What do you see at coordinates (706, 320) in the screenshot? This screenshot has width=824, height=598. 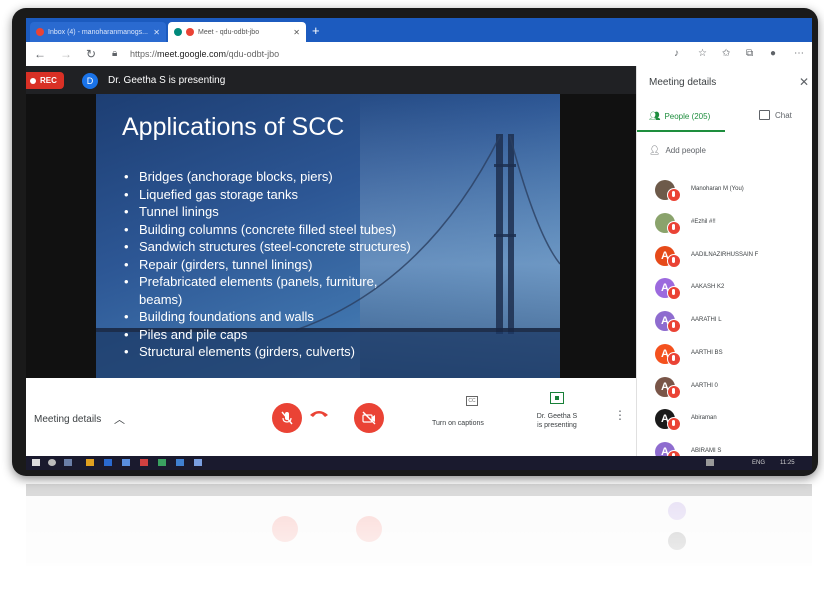 I see `participant-name: AARATHI L` at bounding box center [706, 320].